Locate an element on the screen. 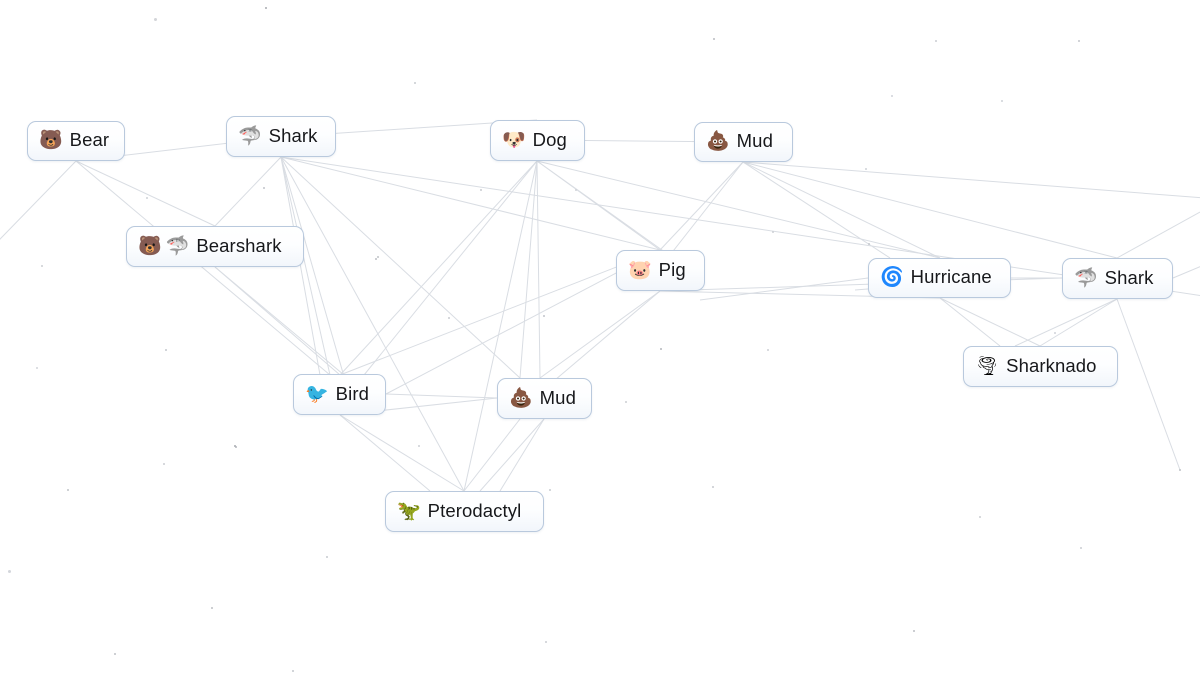 The height and width of the screenshot is (675, 1200). hurricane-icon: 🌀 is located at coordinates (892, 277).